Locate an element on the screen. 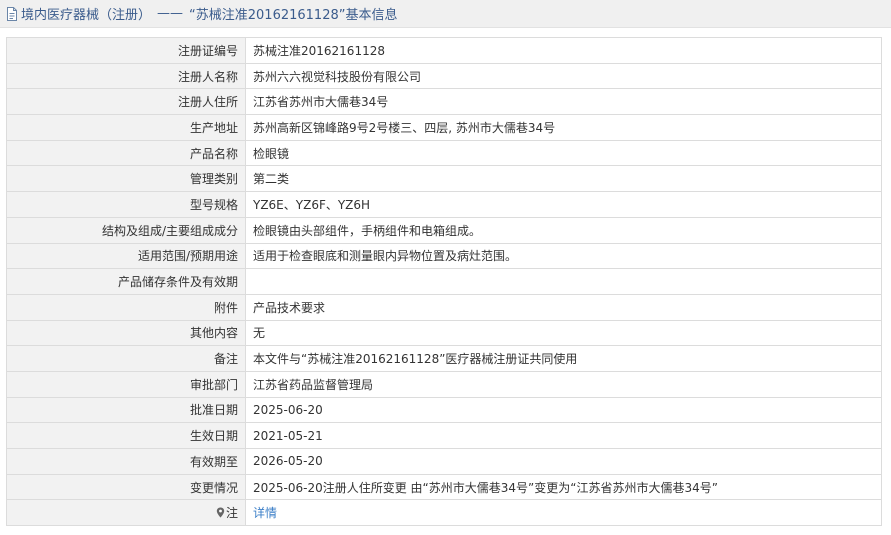 This screenshot has height=535, width=891. field-label: 产品储存条件及有效期 is located at coordinates (126, 281).